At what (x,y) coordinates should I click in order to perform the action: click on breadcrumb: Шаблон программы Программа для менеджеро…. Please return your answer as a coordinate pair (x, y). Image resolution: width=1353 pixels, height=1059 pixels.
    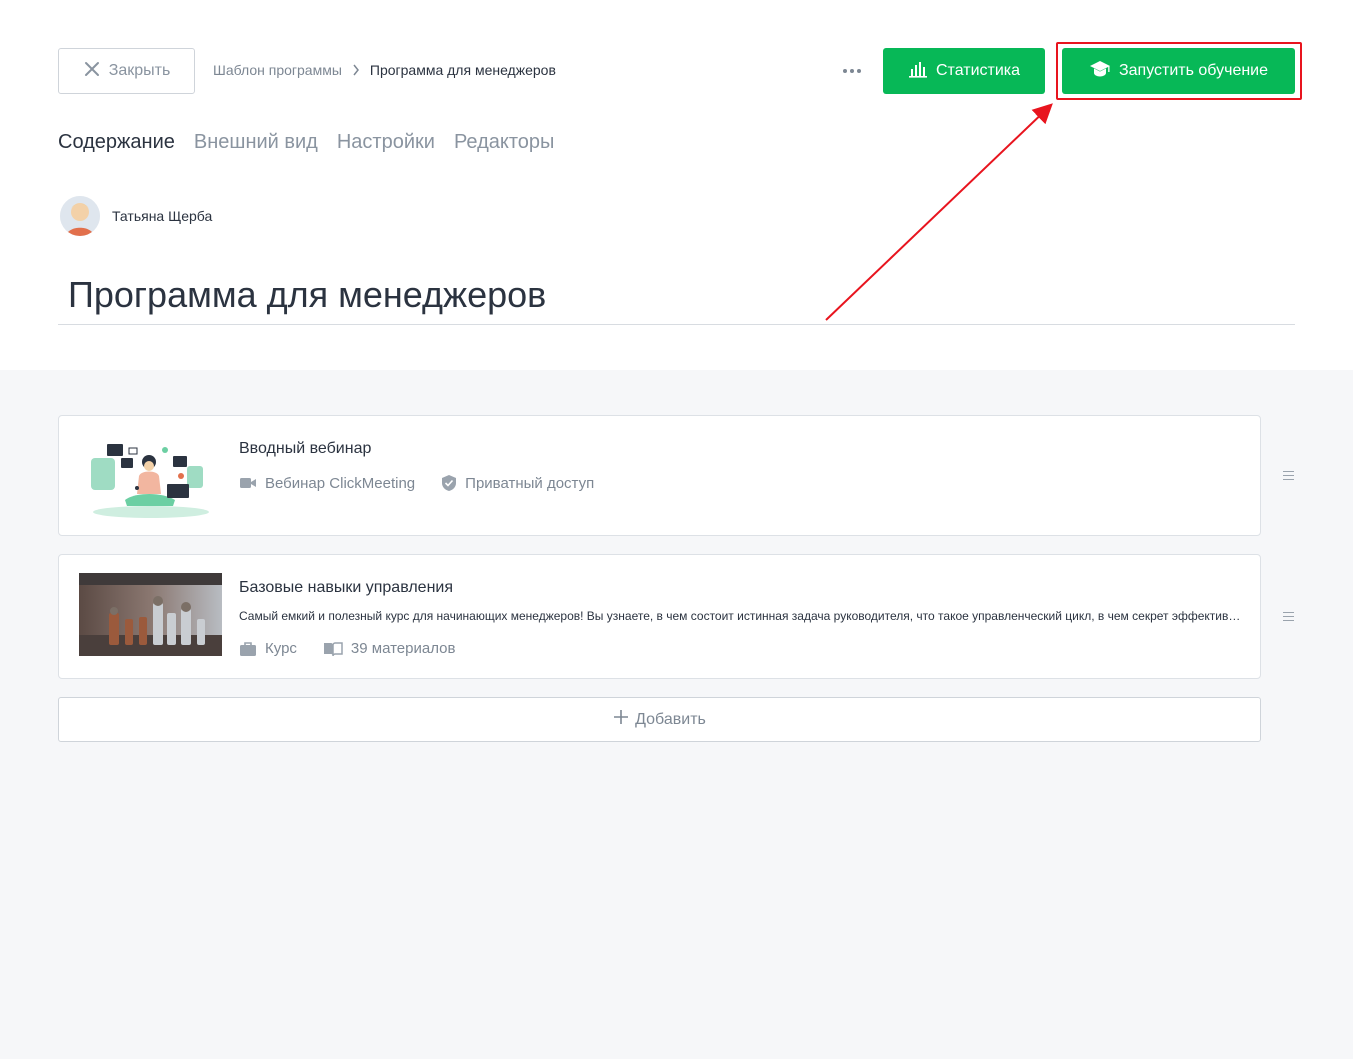
    Looking at the image, I should click on (384, 70).